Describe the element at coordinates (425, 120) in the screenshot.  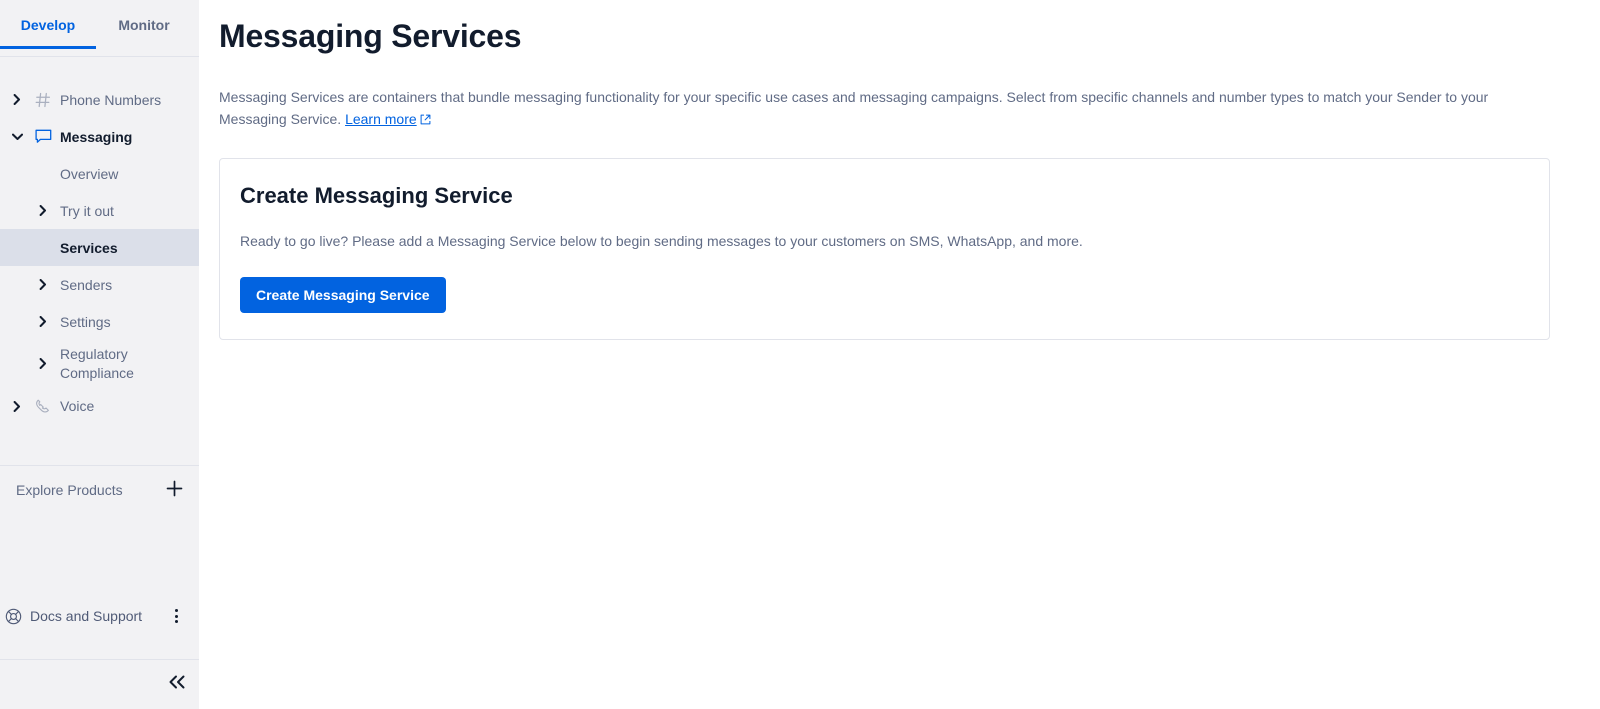
I see `external-link-icon` at that location.